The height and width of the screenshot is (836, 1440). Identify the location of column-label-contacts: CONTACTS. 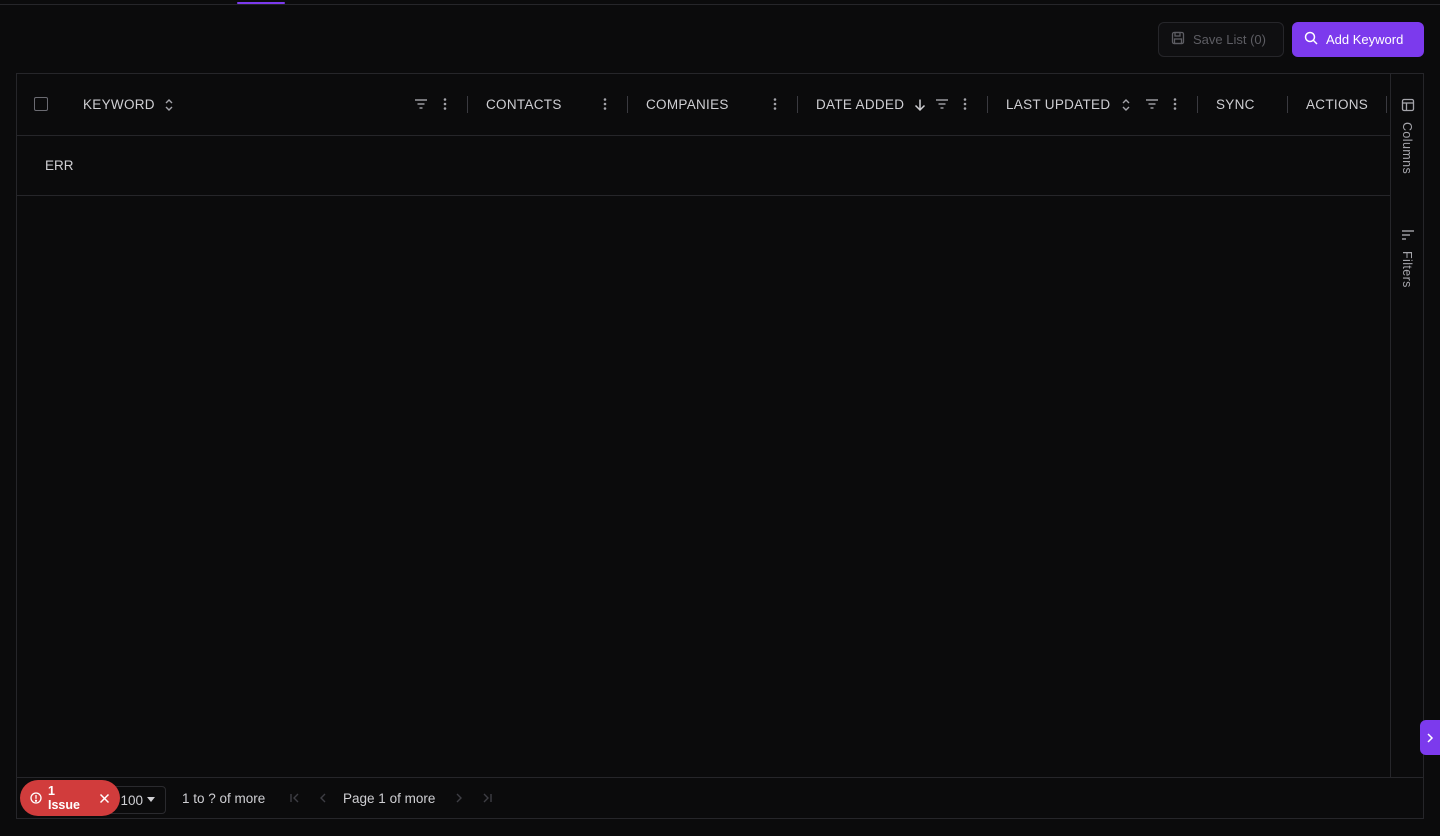
(524, 104).